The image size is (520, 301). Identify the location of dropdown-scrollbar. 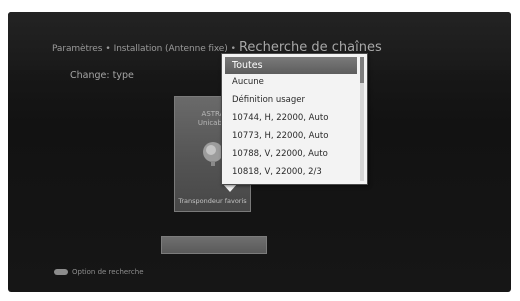
(362, 119).